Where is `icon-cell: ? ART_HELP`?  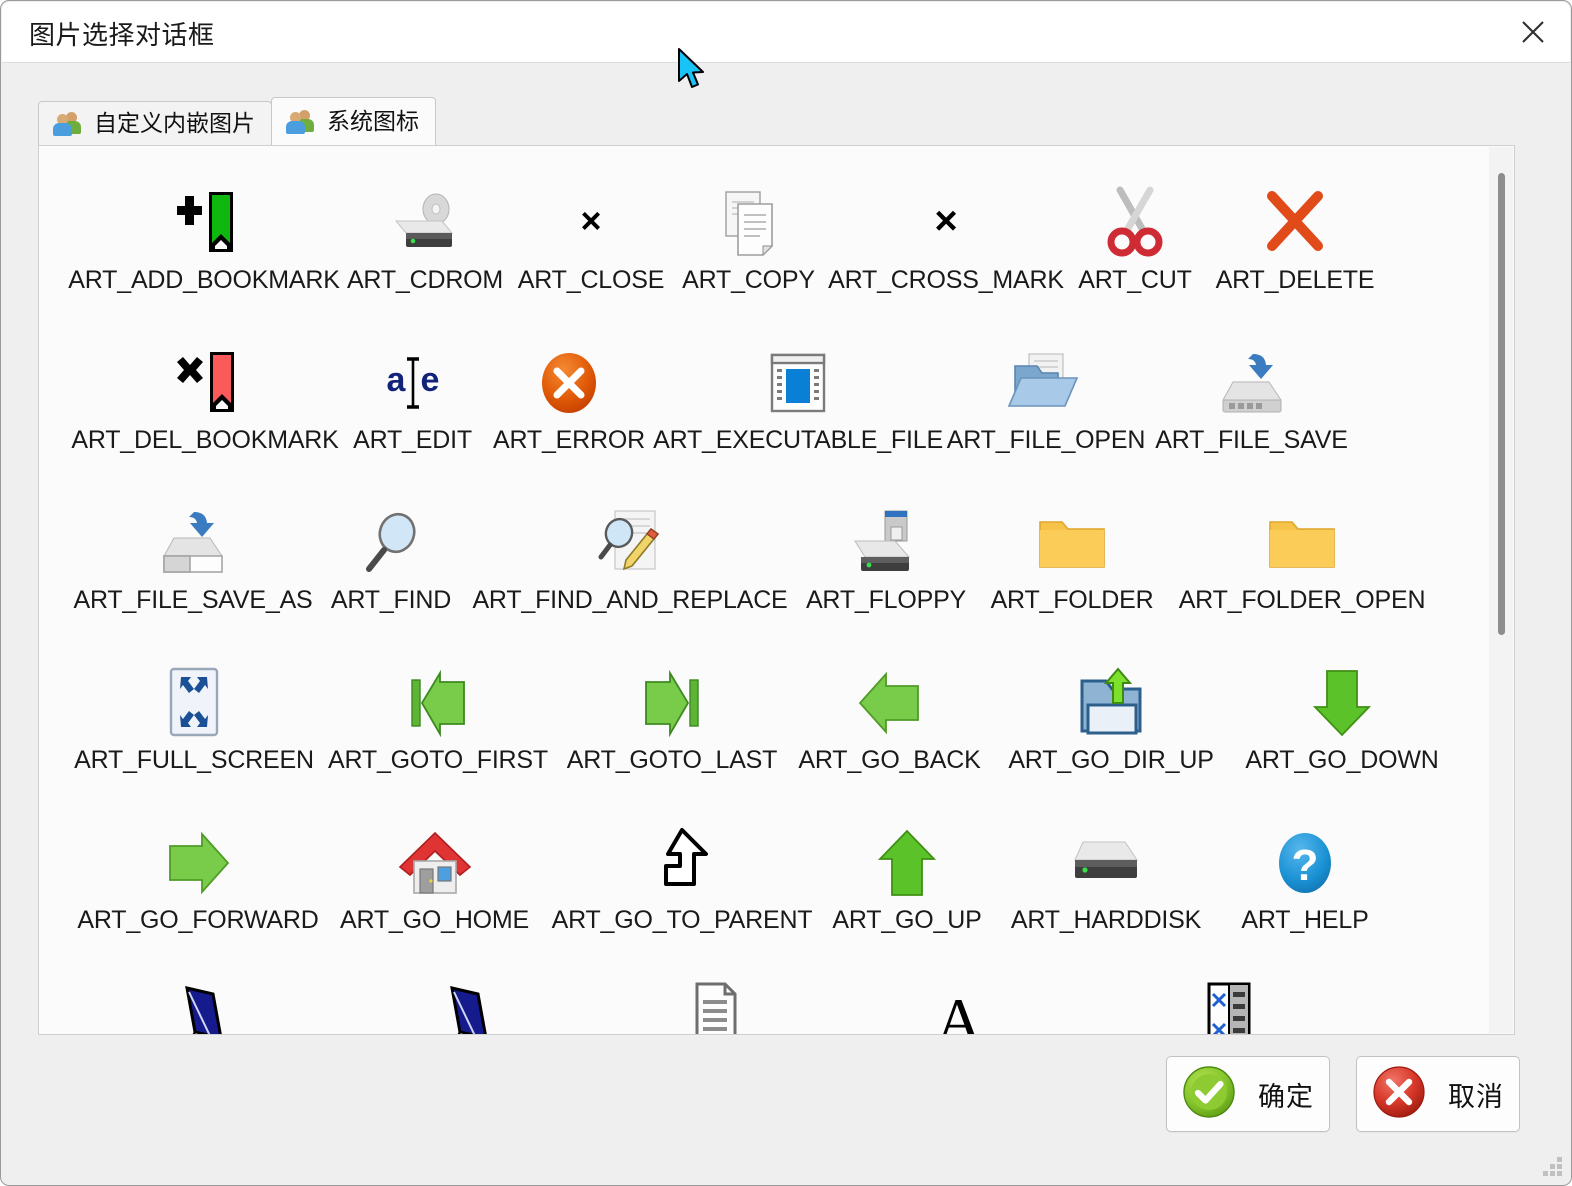
icon-cell: ? ART_HELP is located at coordinates (1305, 888).